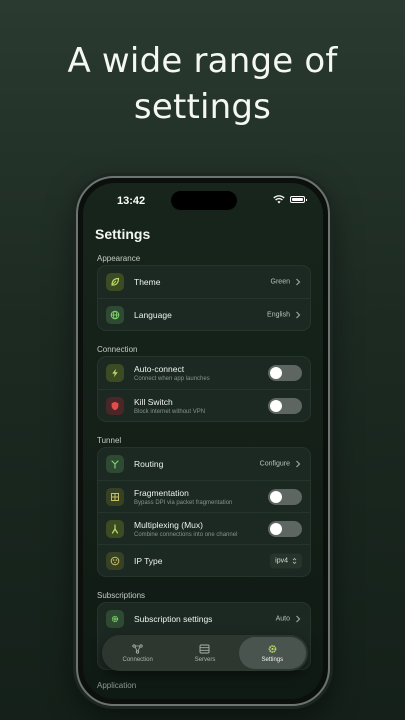  Describe the element at coordinates (280, 282) in the screenshot. I see `theme-value: Green` at that location.